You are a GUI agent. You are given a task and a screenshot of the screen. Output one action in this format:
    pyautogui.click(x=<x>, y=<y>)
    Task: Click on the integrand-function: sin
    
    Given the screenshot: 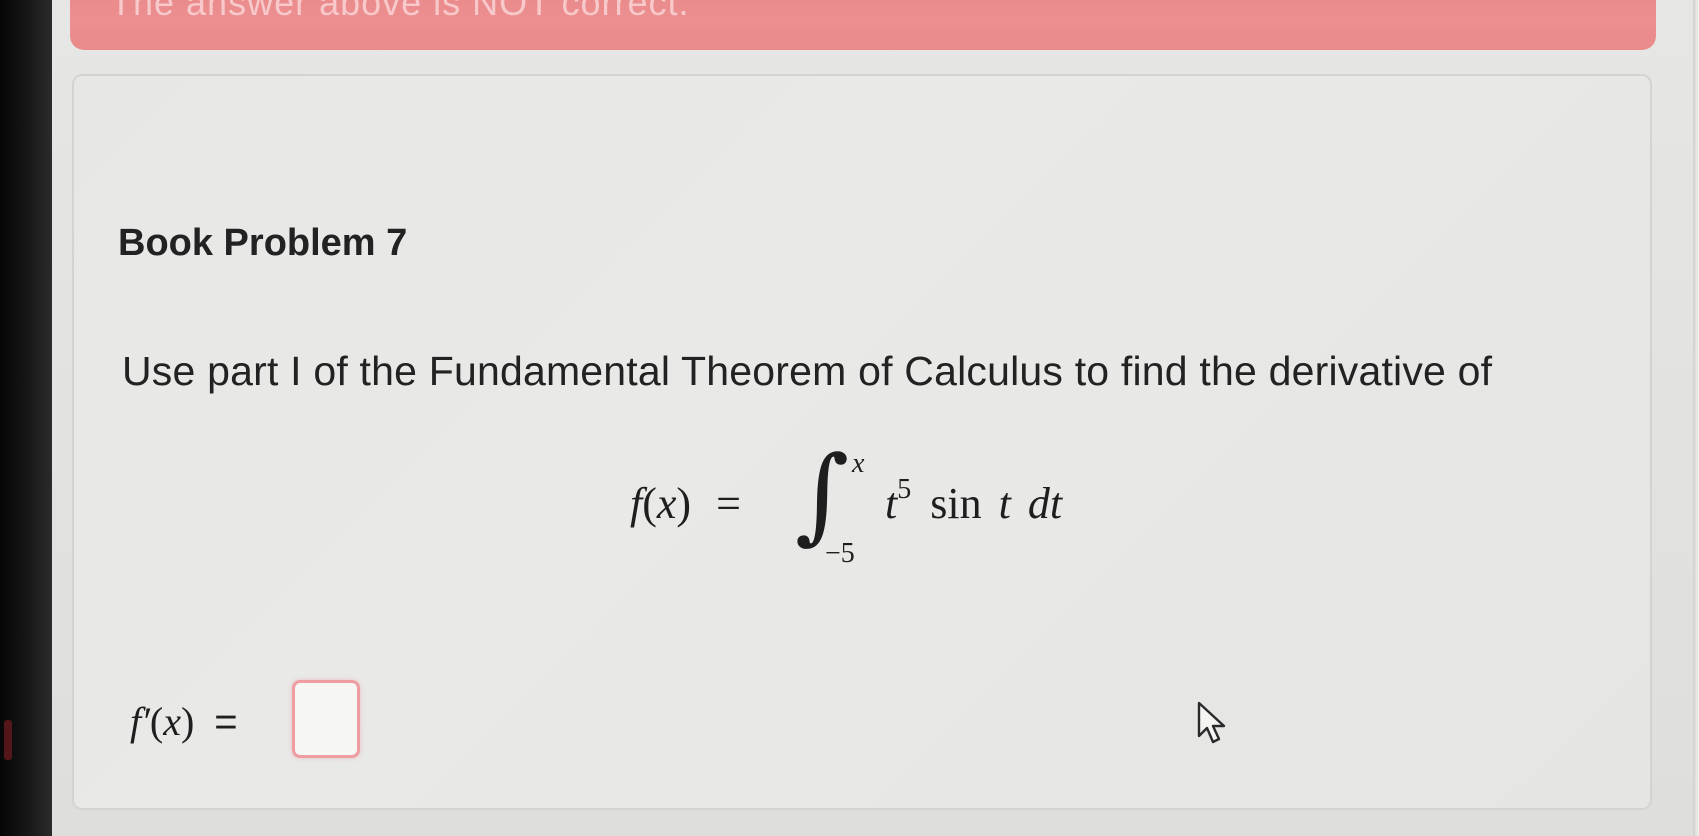 What is the action you would take?
    pyautogui.click(x=956, y=503)
    